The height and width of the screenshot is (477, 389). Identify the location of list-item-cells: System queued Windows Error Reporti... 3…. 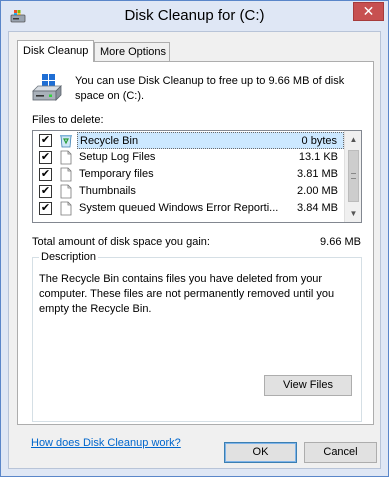
(210, 208).